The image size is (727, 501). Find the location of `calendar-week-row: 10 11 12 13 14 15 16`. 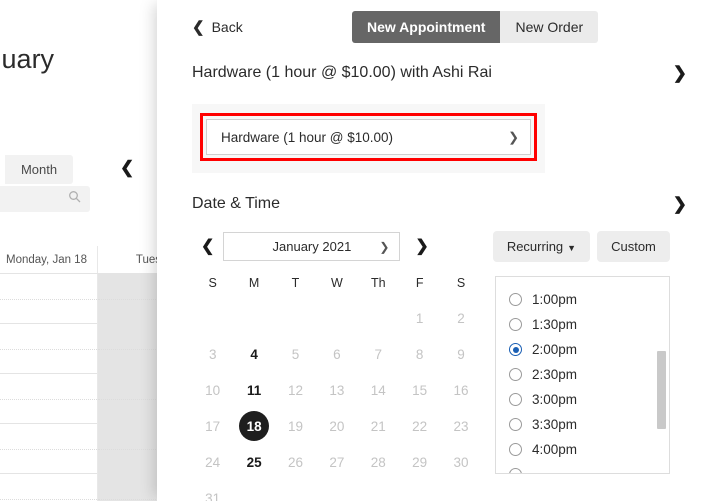

calendar-week-row: 10 11 12 13 14 15 16 is located at coordinates (337, 390).